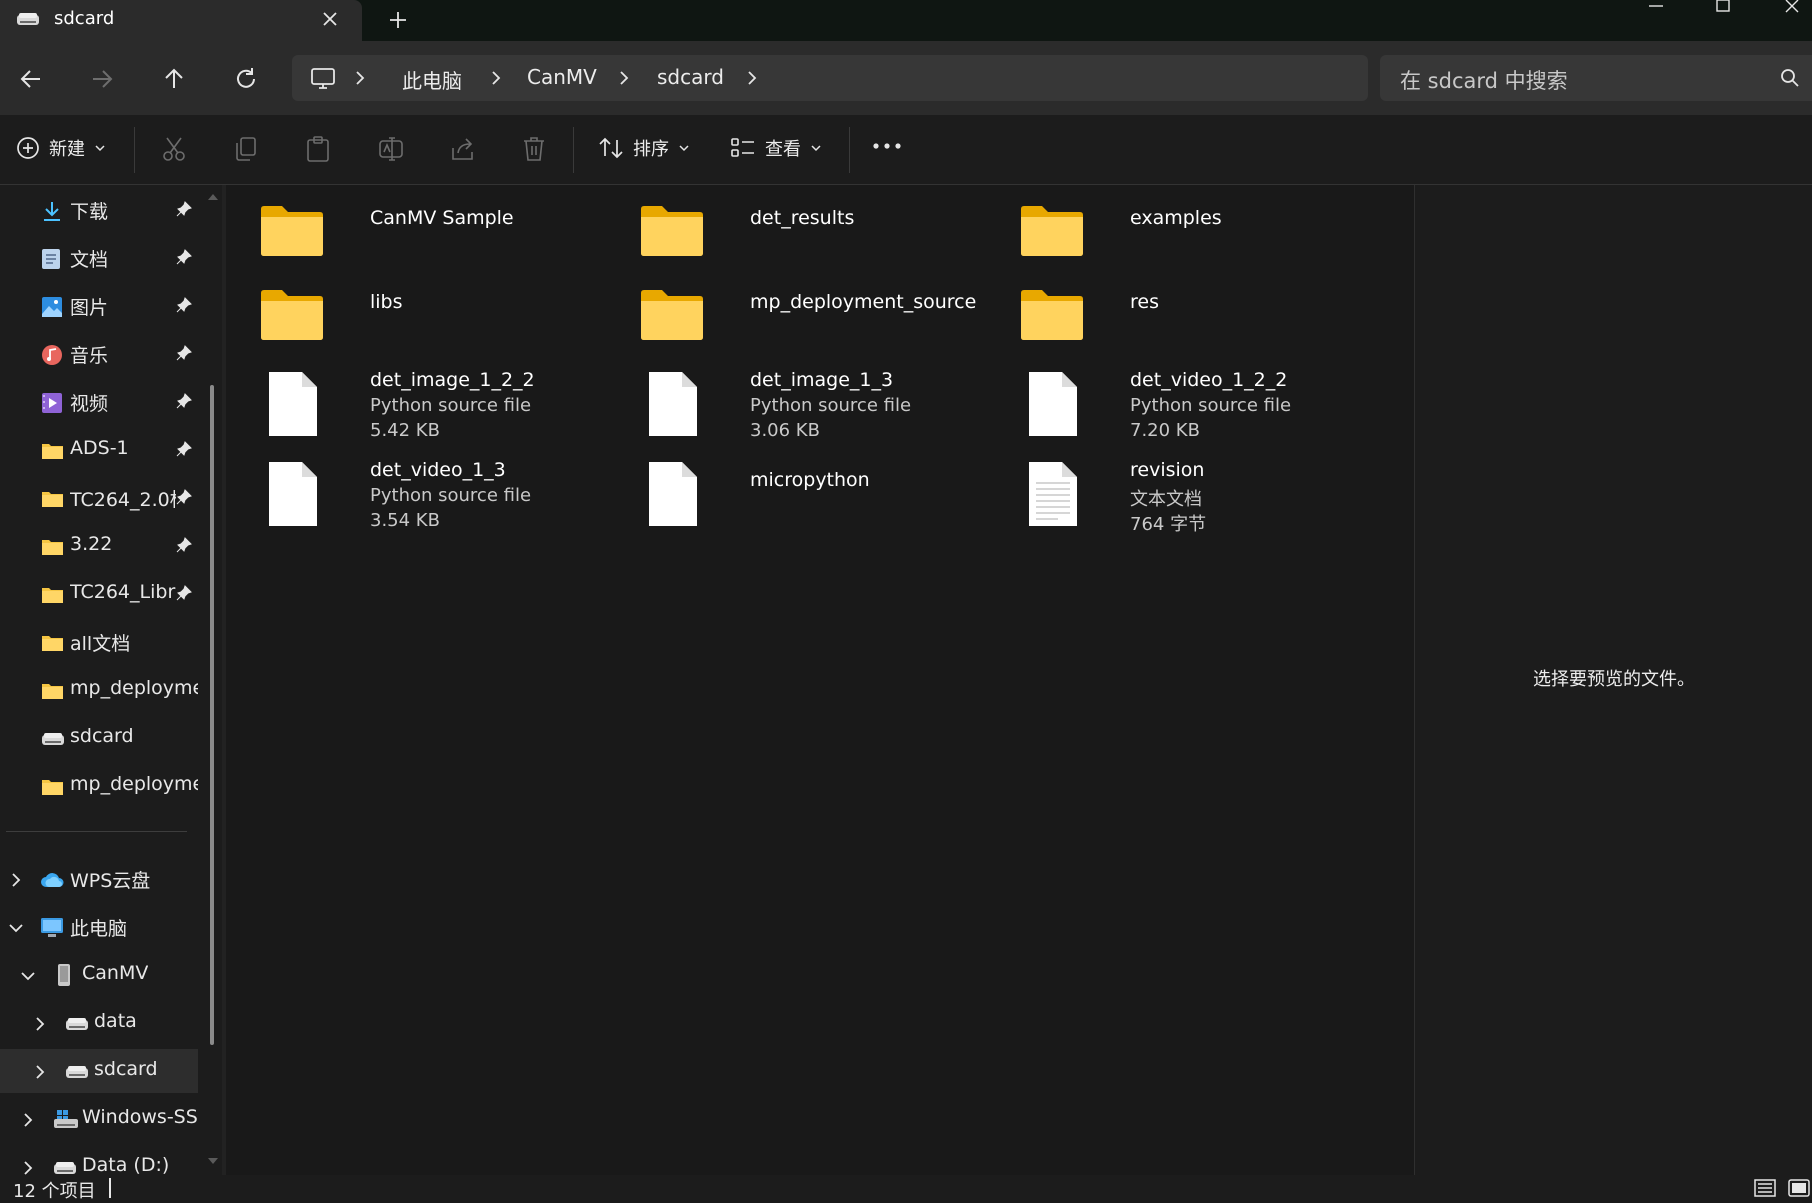  What do you see at coordinates (99, 786) in the screenshot?
I see `sidebar-item-mp-deployment-2: mp_deploymer` at bounding box center [99, 786].